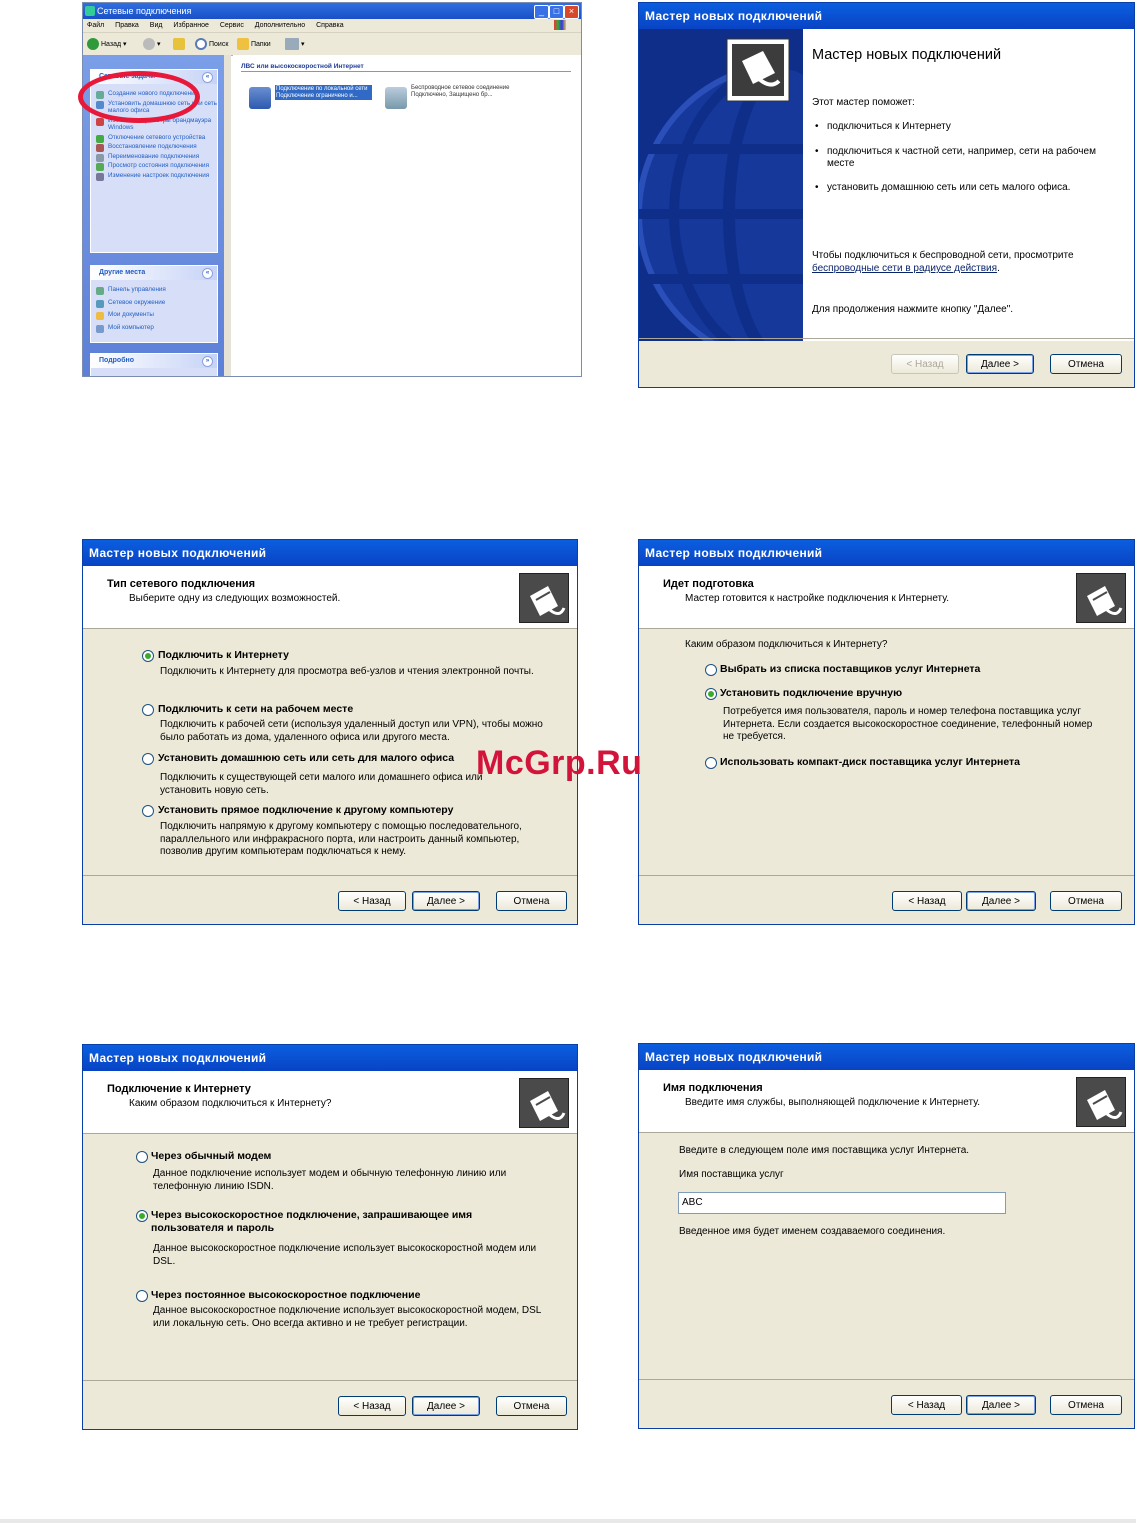  I want to click on place-control-panel: Панель управления, so click(154, 290).